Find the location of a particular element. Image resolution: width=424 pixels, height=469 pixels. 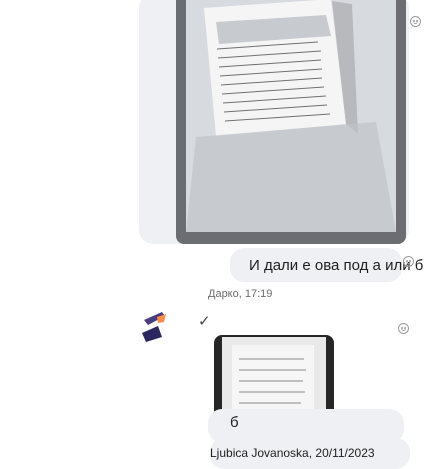

caption-text: Ljubica Jovanoska, 20/11/2023 is located at coordinates (292, 453).